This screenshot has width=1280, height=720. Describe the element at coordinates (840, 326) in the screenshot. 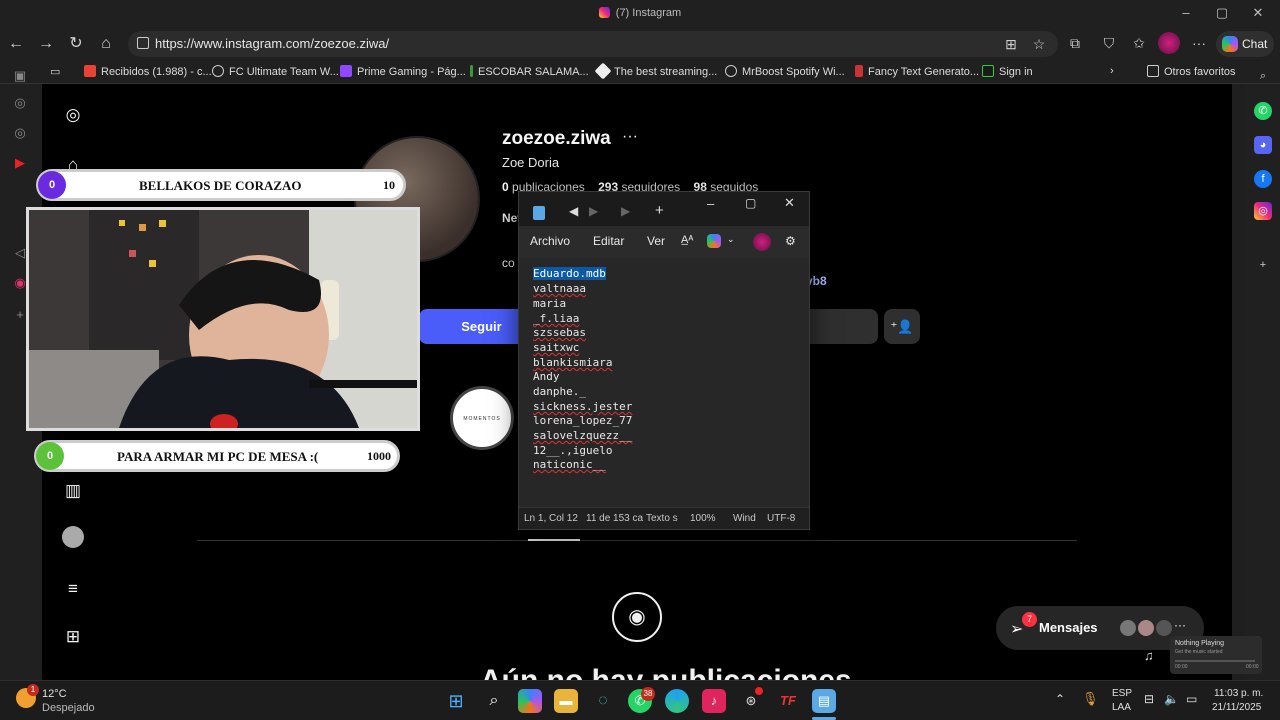

I see `message-button` at that location.